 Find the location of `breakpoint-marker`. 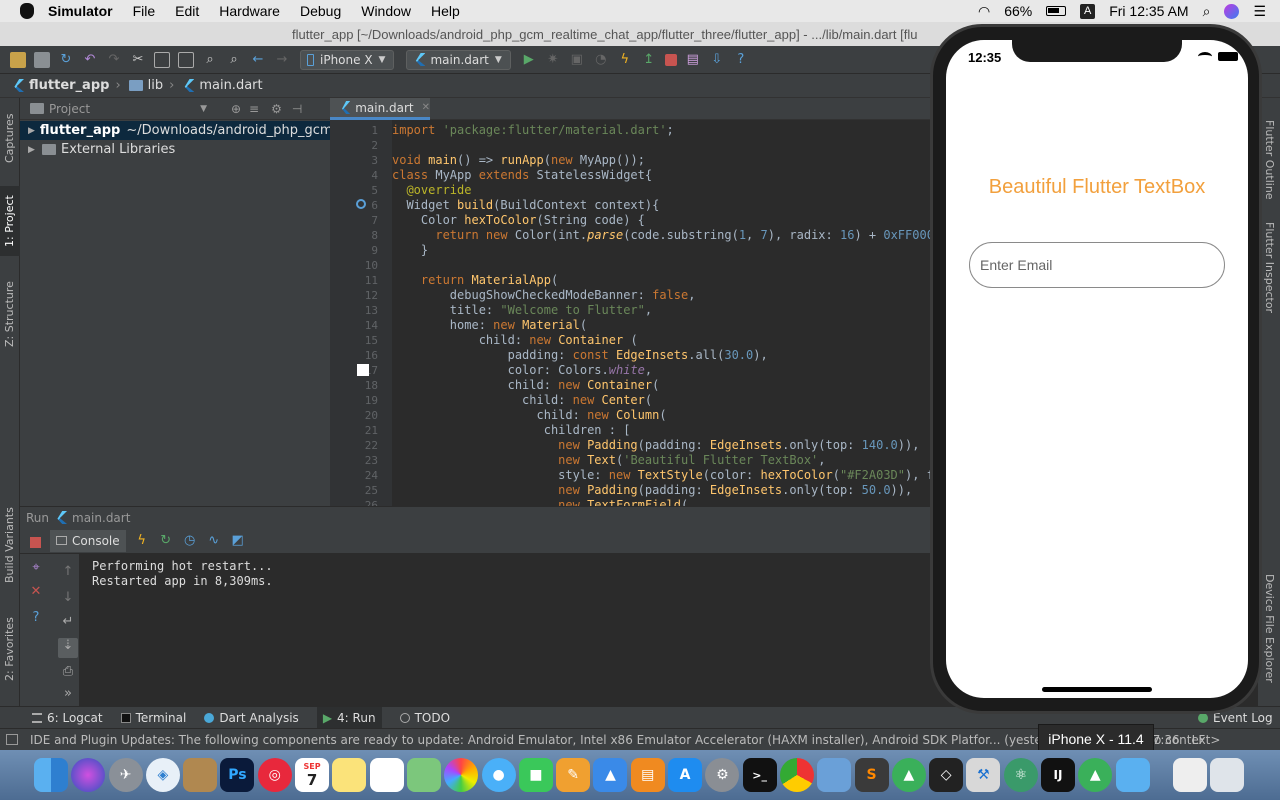

breakpoint-marker is located at coordinates (363, 370).